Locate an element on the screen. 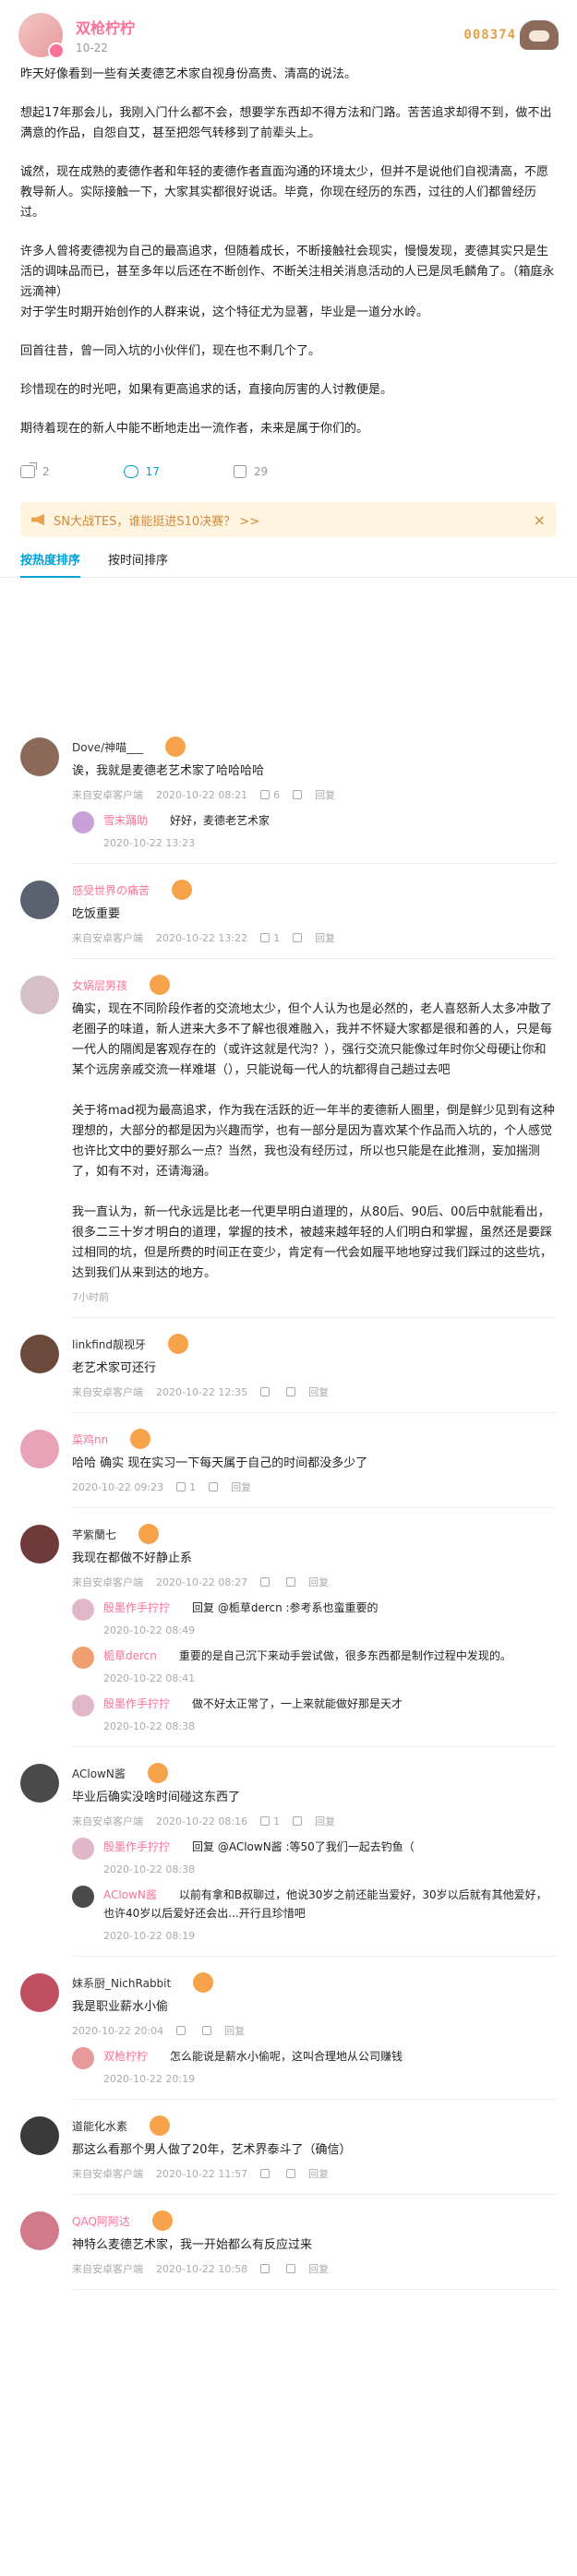 The width and height of the screenshot is (577, 2576). reply-author: 雪末踊助 is located at coordinates (126, 821).